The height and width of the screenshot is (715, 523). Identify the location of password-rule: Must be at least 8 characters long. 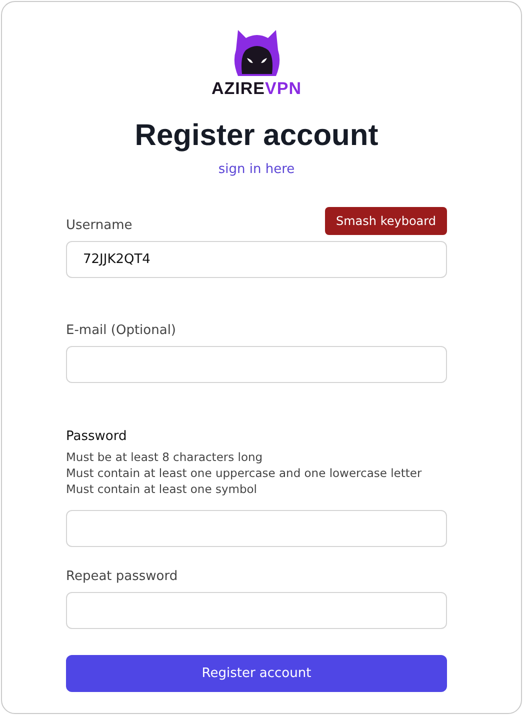
(165, 457).